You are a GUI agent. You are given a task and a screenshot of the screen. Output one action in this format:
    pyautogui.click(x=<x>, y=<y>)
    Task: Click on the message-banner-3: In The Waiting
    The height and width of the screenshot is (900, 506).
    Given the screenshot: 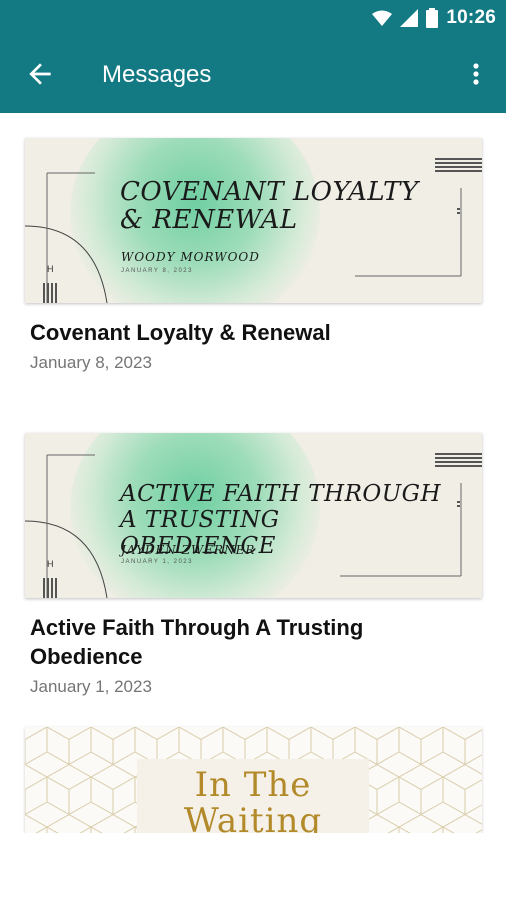 What is the action you would take?
    pyautogui.click(x=253, y=780)
    